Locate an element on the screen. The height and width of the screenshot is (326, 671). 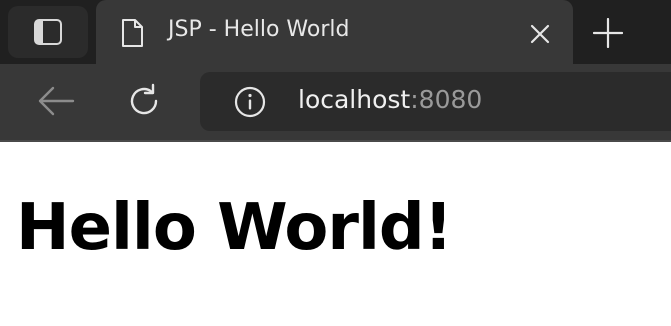
tab-close-button is located at coordinates (540, 34).